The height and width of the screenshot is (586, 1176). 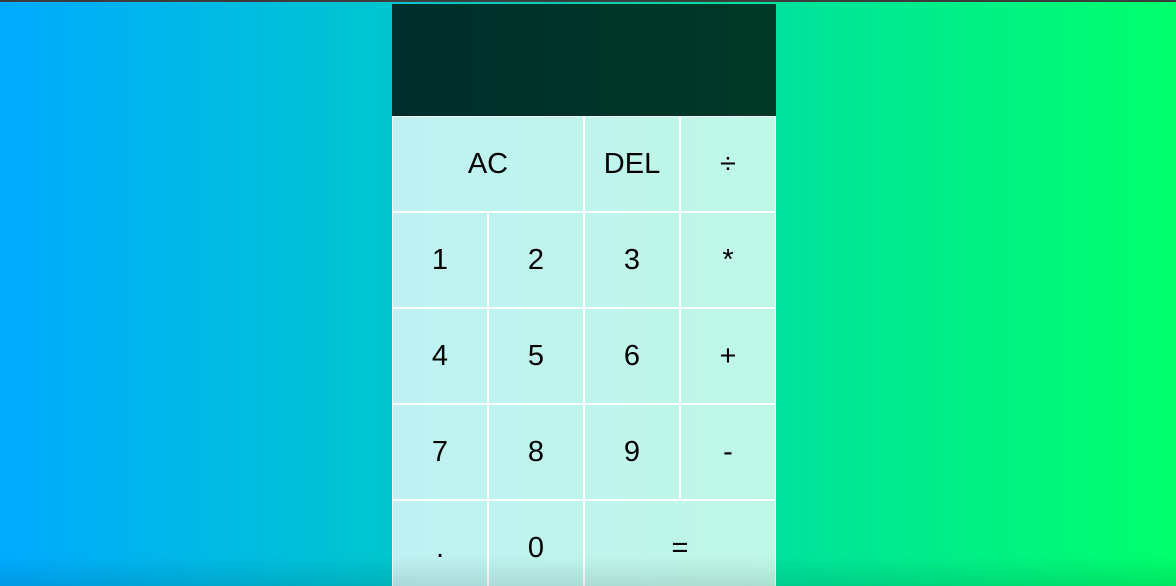 I want to click on decimal-button: ., so click(x=440, y=543).